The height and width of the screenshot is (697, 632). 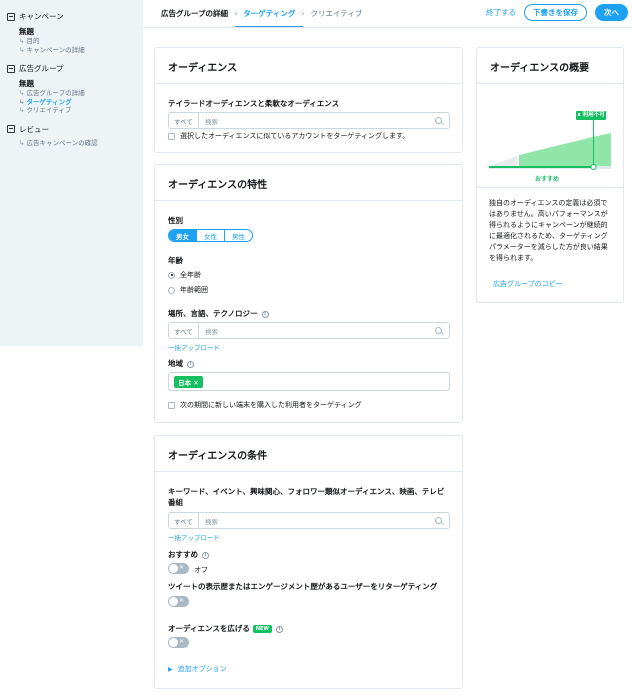 I want to click on save-draft-button: 下書きを保存, so click(x=555, y=12).